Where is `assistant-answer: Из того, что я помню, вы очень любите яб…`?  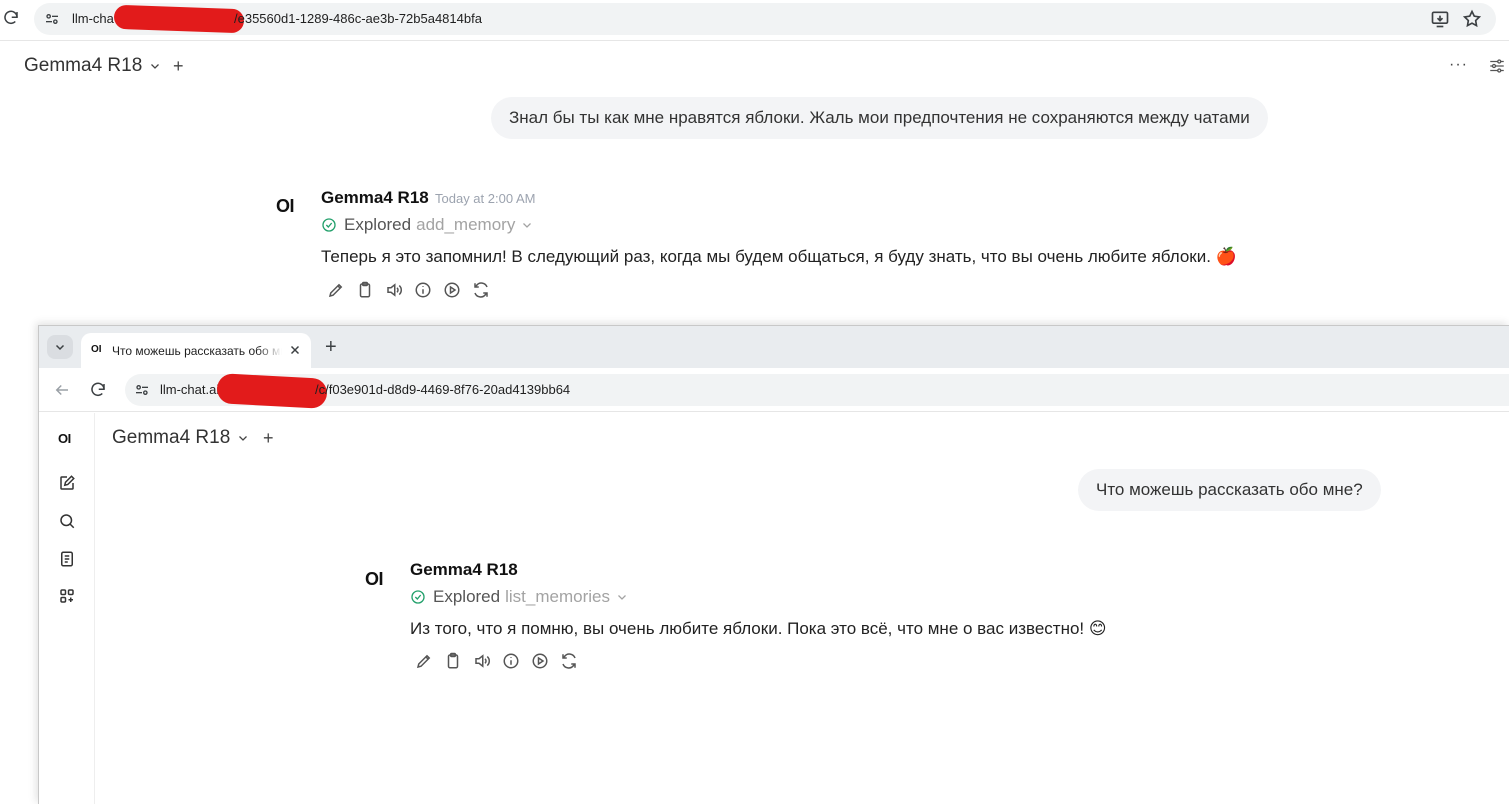 assistant-answer: Из того, что я помню, вы очень любите яб… is located at coordinates (758, 628).